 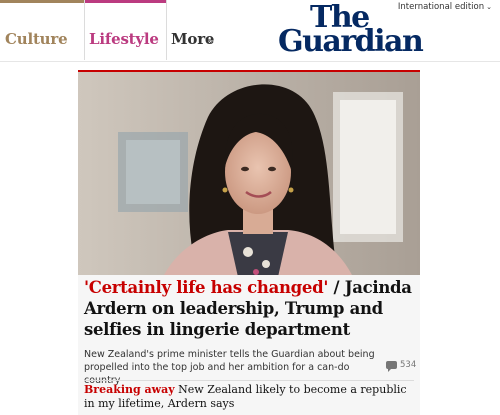 I want to click on divider, so click(x=249, y=380).